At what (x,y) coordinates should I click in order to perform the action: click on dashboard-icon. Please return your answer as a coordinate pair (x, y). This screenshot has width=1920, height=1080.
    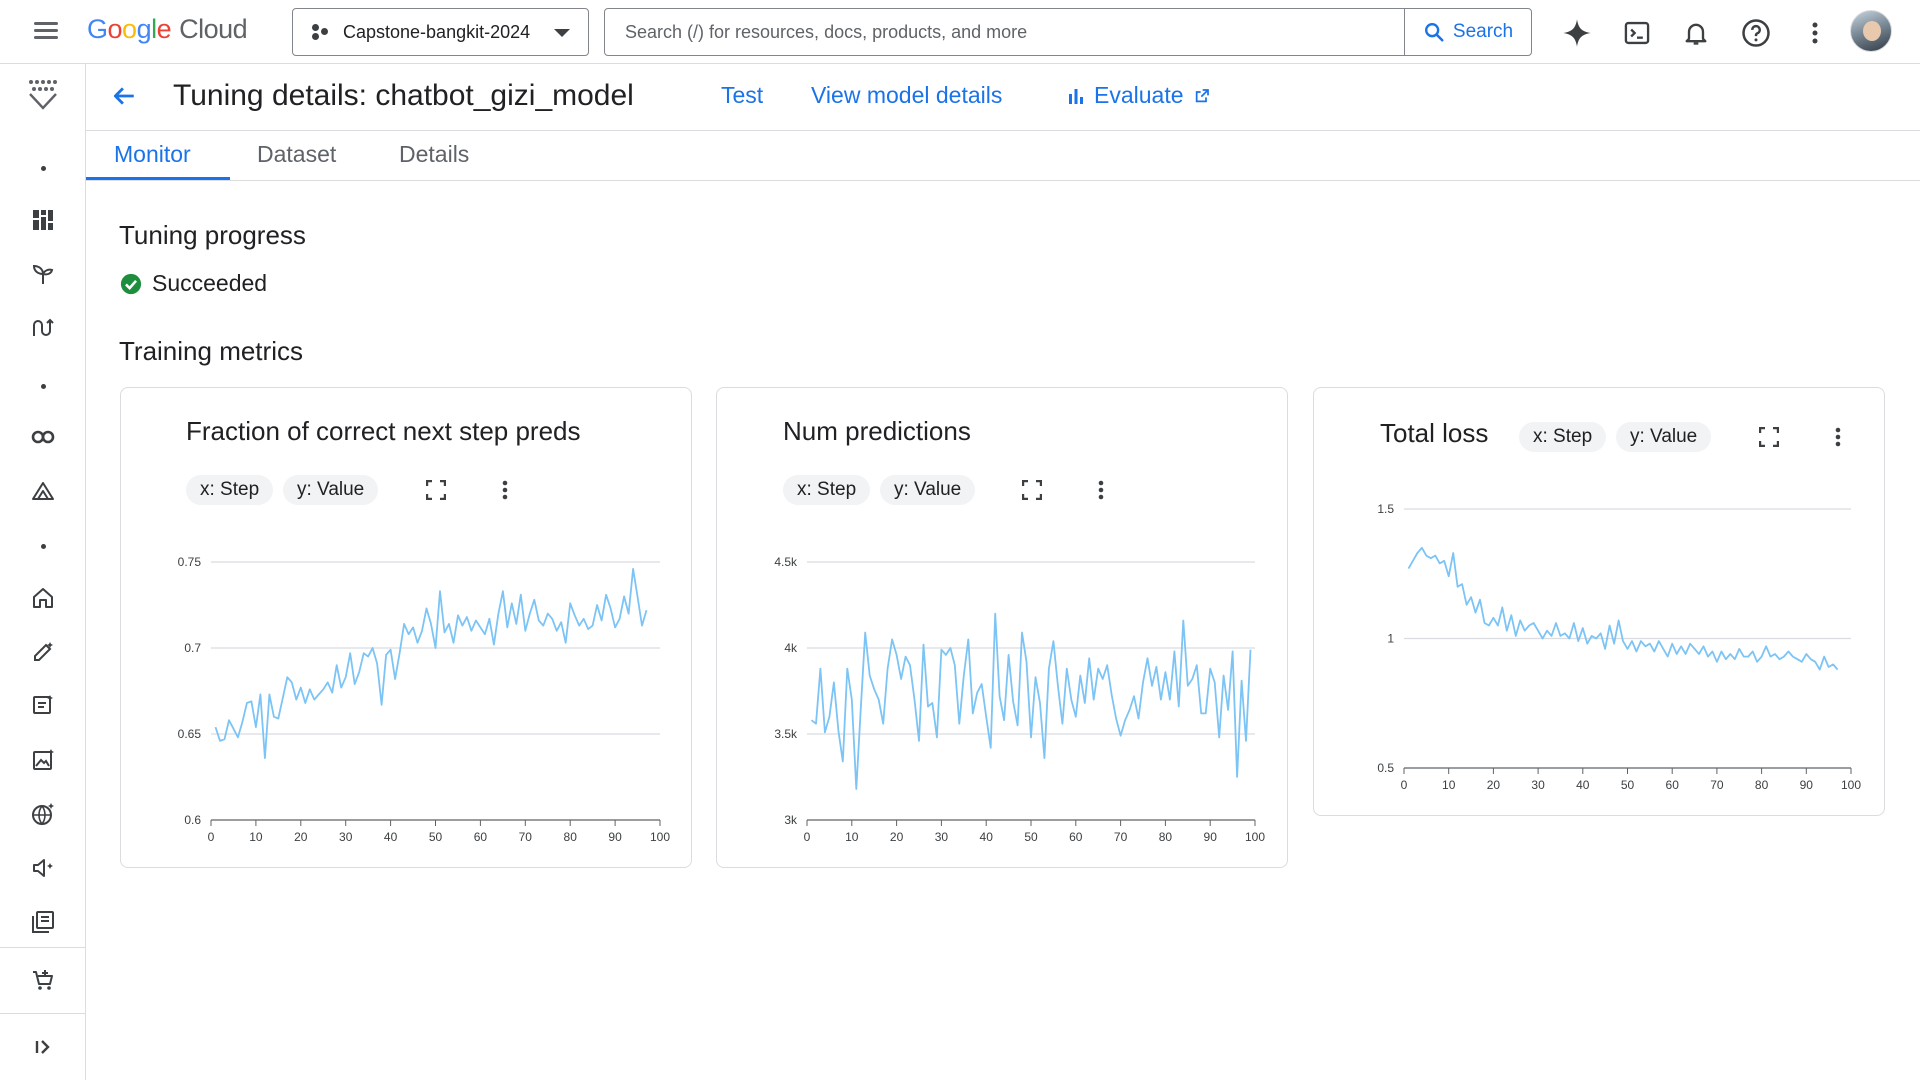
    Looking at the image, I should click on (43, 220).